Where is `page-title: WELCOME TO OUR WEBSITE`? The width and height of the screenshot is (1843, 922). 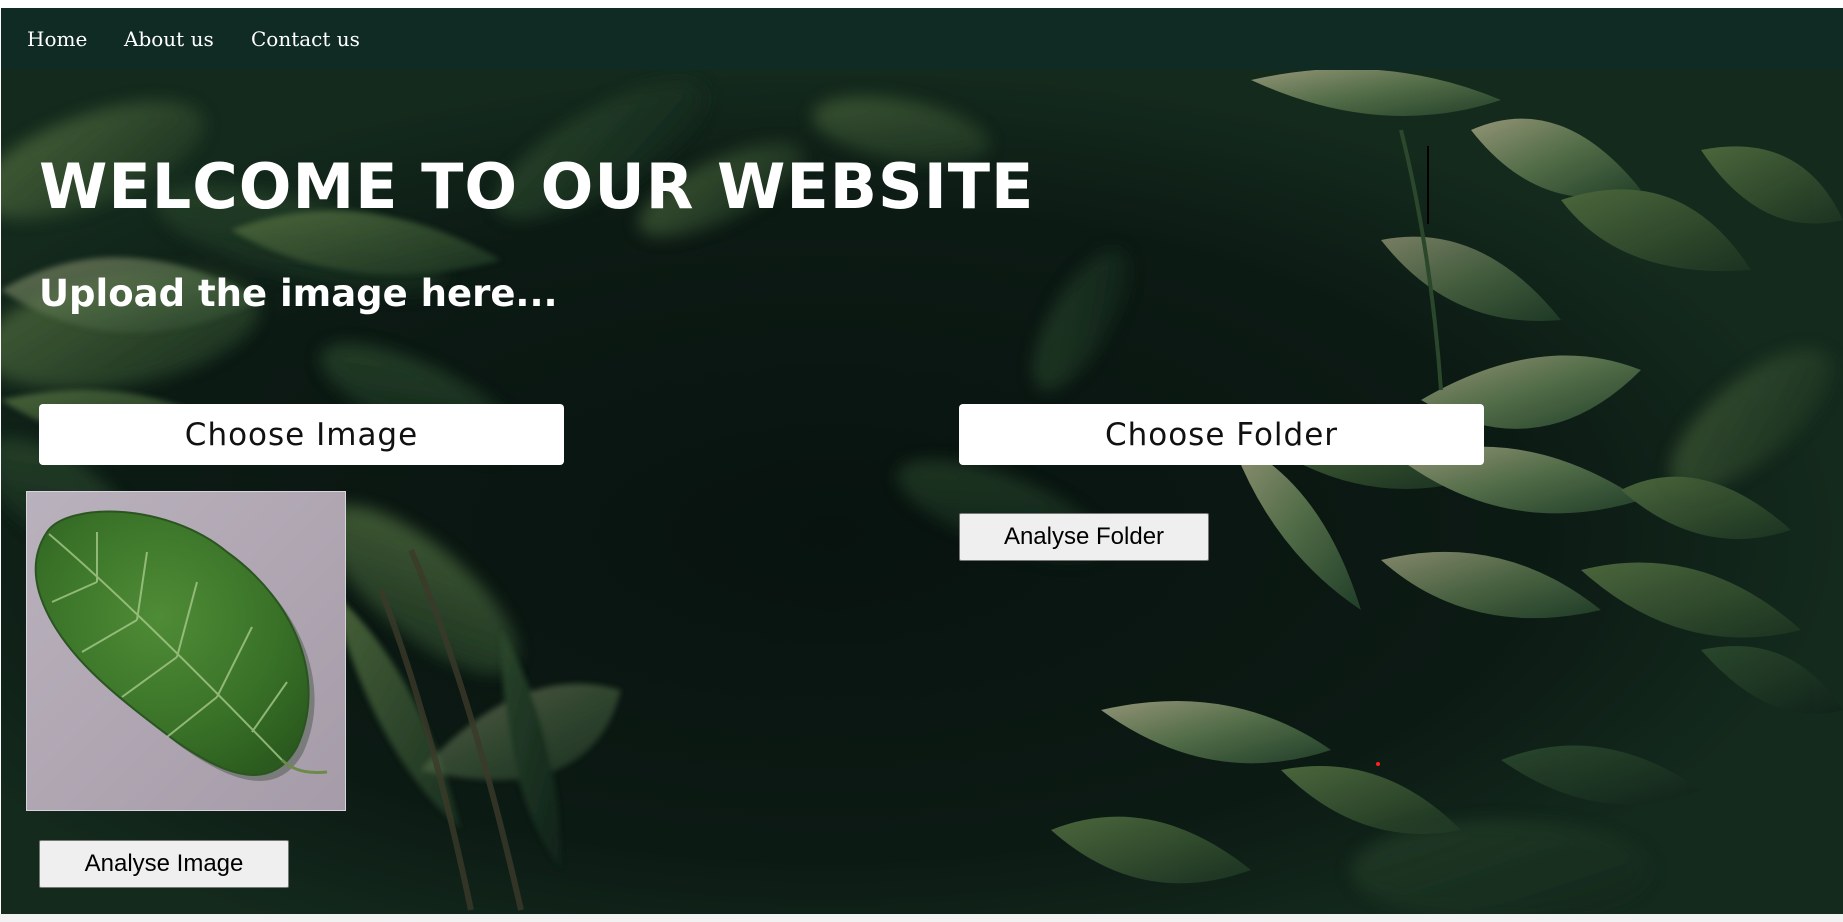 page-title: WELCOME TO OUR WEBSITE is located at coordinates (537, 186).